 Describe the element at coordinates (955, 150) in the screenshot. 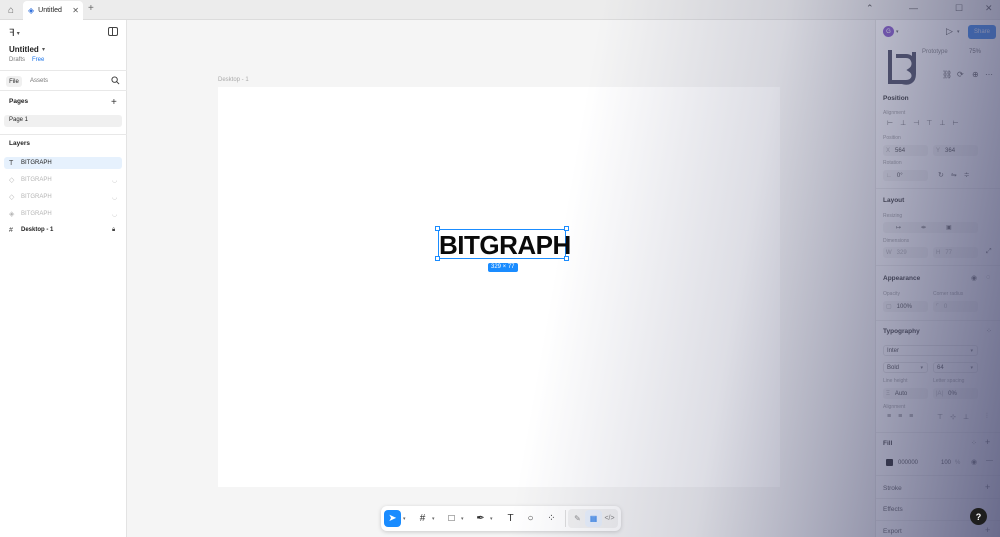

I see `y-input: Y 364` at that location.